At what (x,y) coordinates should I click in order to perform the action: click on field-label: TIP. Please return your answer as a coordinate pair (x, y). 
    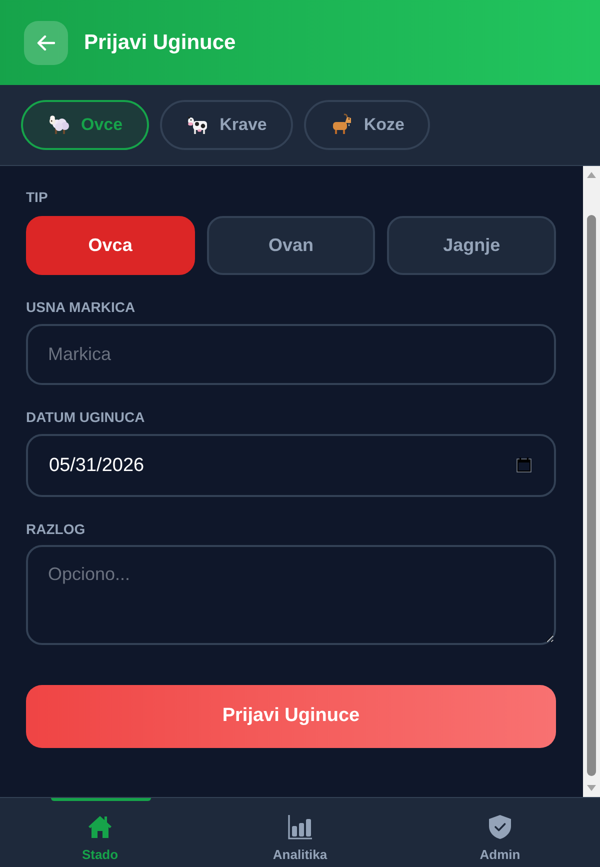
    Looking at the image, I should click on (37, 197).